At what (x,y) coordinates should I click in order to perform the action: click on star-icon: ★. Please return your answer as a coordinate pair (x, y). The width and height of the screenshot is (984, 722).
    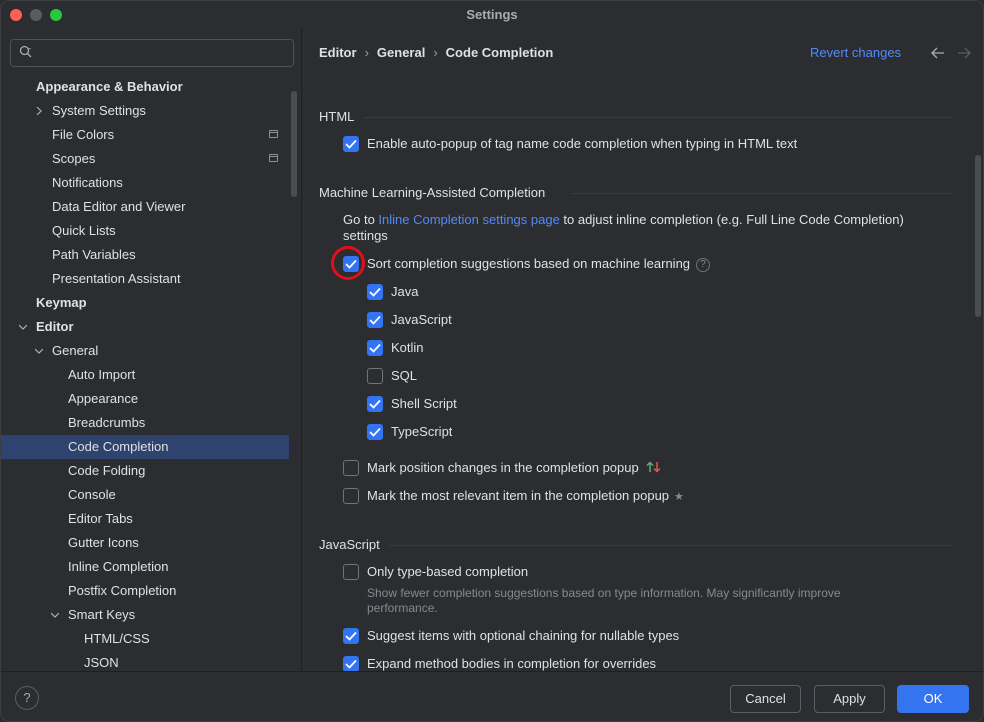
    Looking at the image, I should click on (679, 497).